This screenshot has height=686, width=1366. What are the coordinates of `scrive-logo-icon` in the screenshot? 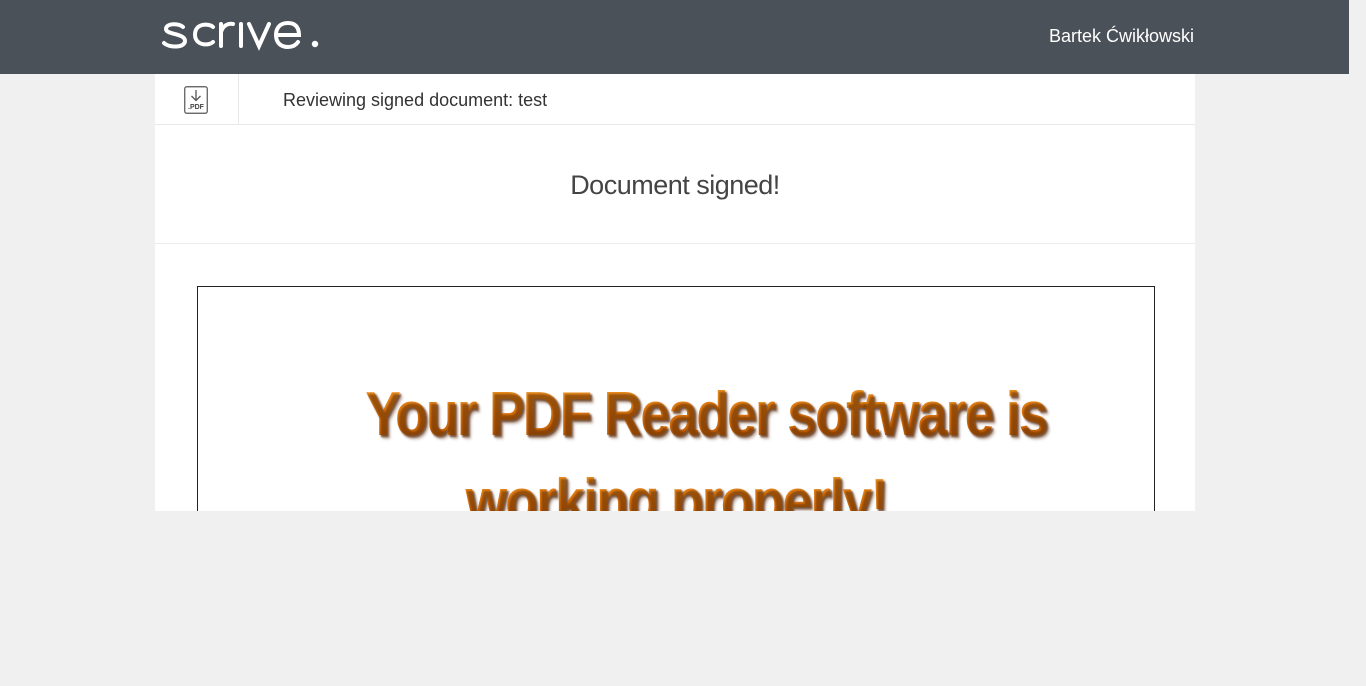 It's located at (240, 35).